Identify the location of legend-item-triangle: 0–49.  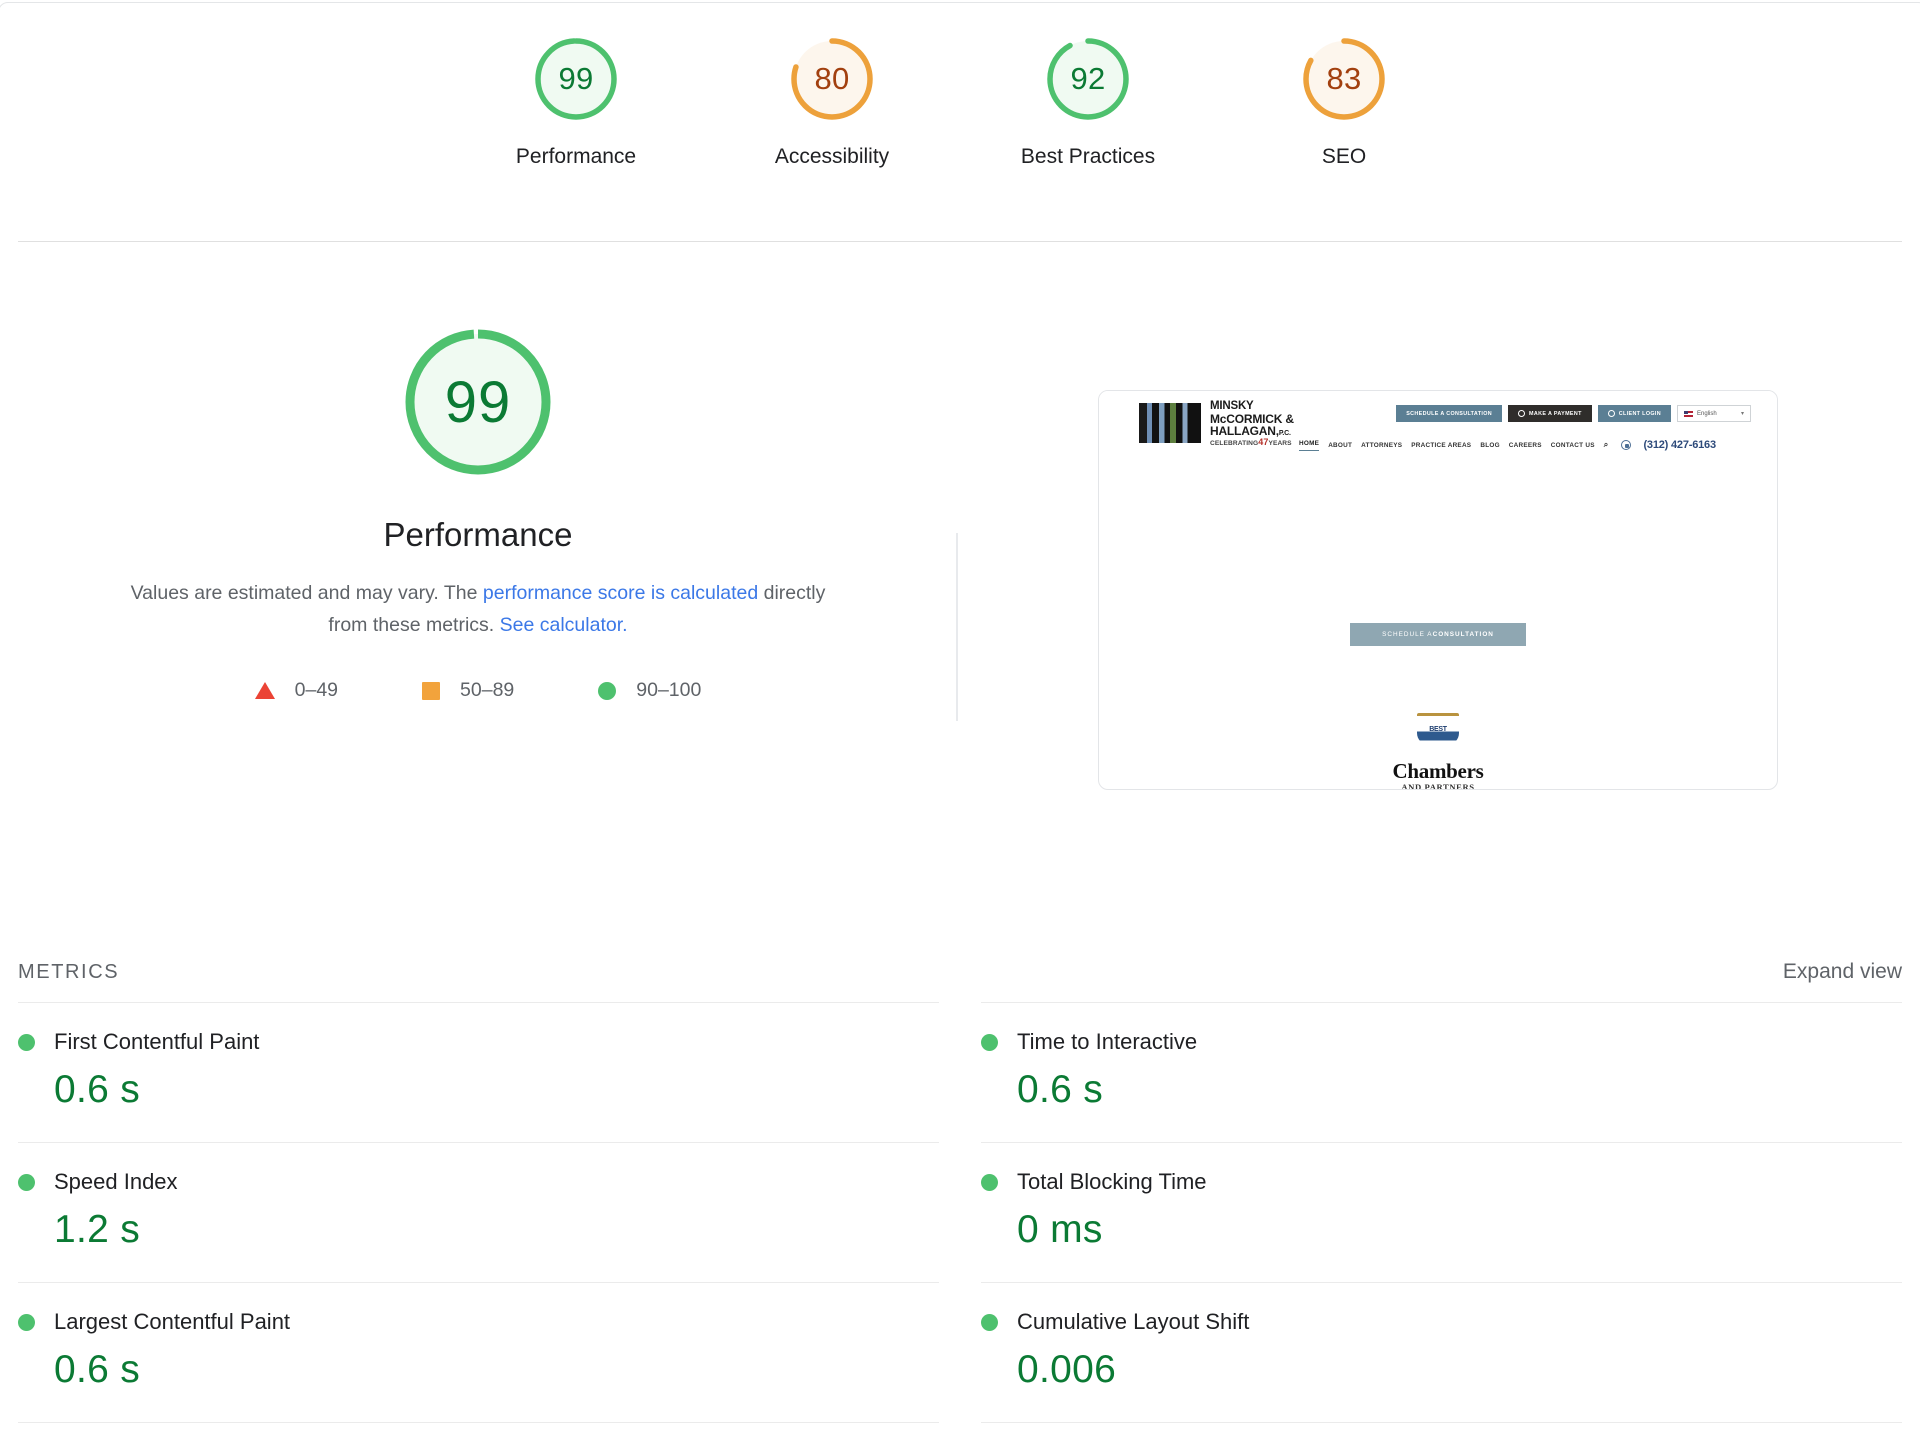
(296, 690).